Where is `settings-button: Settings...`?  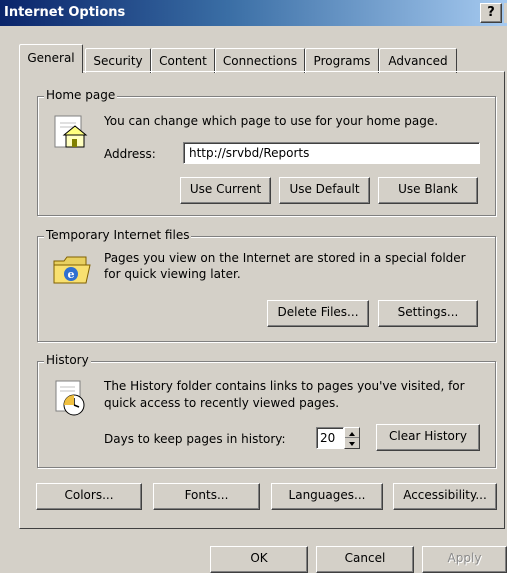 settings-button: Settings... is located at coordinates (428, 313).